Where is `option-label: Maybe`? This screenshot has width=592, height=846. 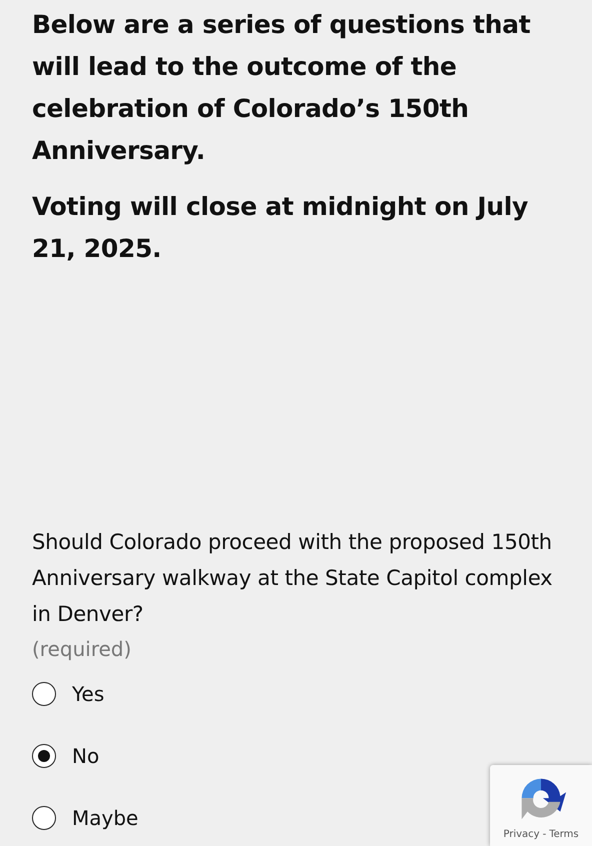
option-label: Maybe is located at coordinates (105, 818).